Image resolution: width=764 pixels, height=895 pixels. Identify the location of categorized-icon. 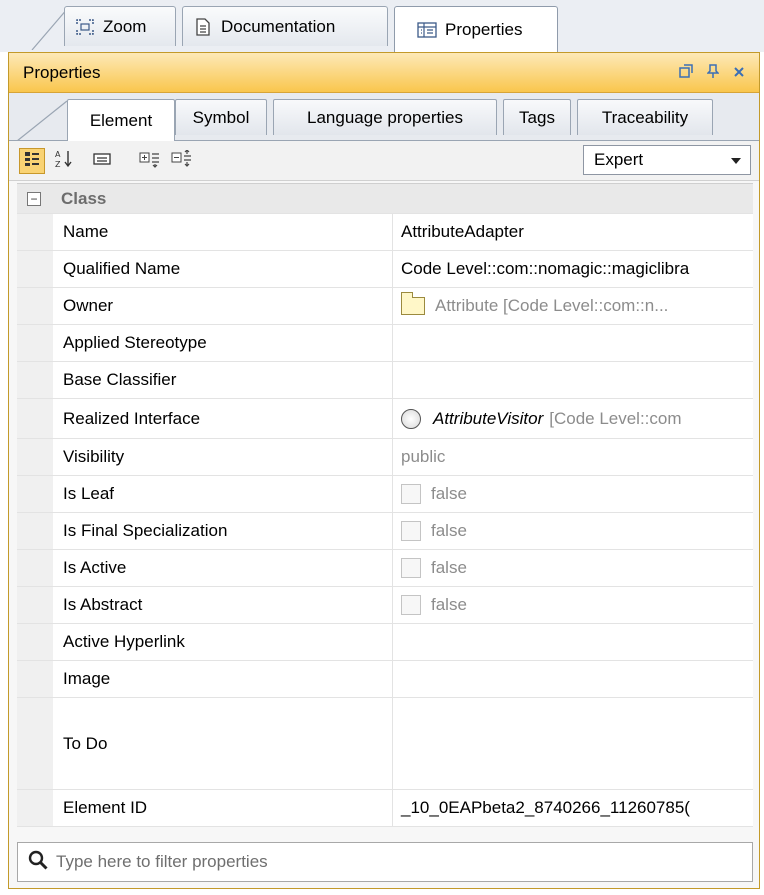
(32, 161).